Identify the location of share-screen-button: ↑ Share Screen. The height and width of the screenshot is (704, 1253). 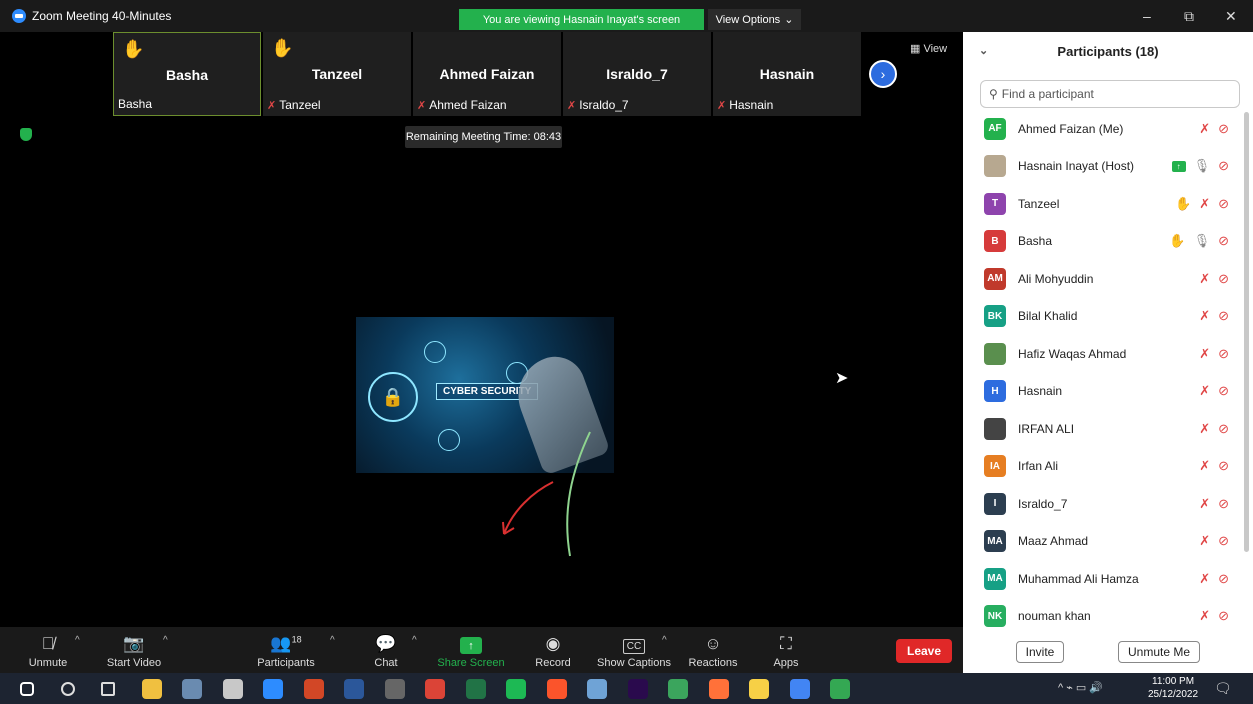
(471, 650).